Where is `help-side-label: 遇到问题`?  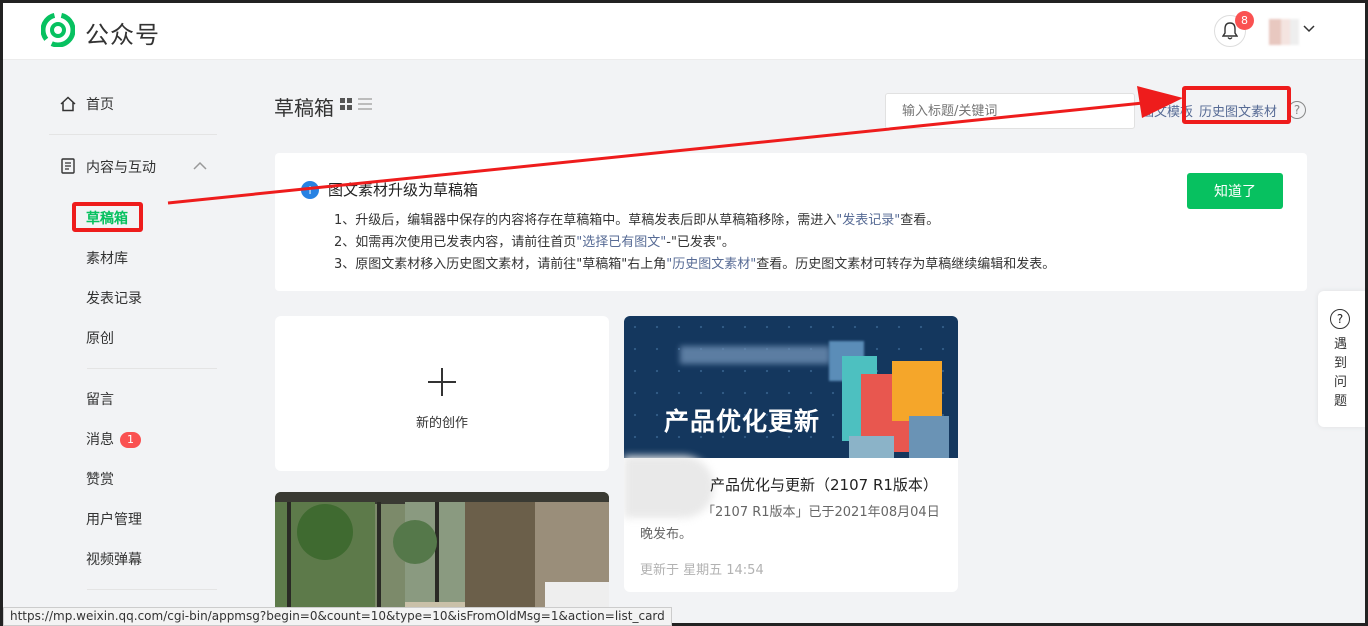 help-side-label: 遇到问题 is located at coordinates (1341, 373).